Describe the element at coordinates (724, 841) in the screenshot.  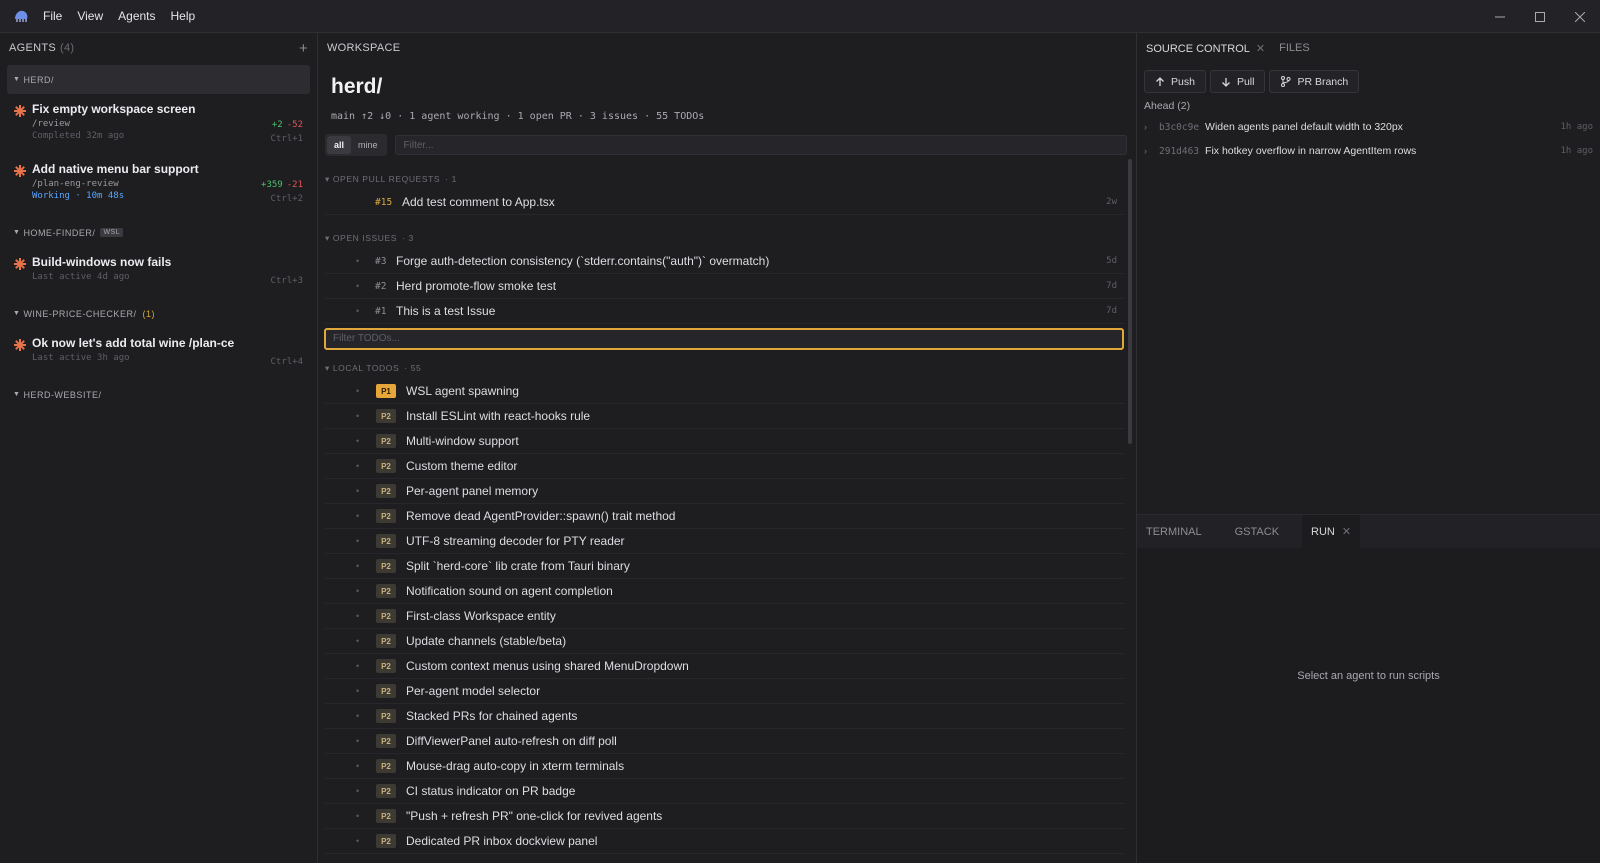
I see `todo-row: • P2 Dedicated PR inbox dockview panel` at that location.